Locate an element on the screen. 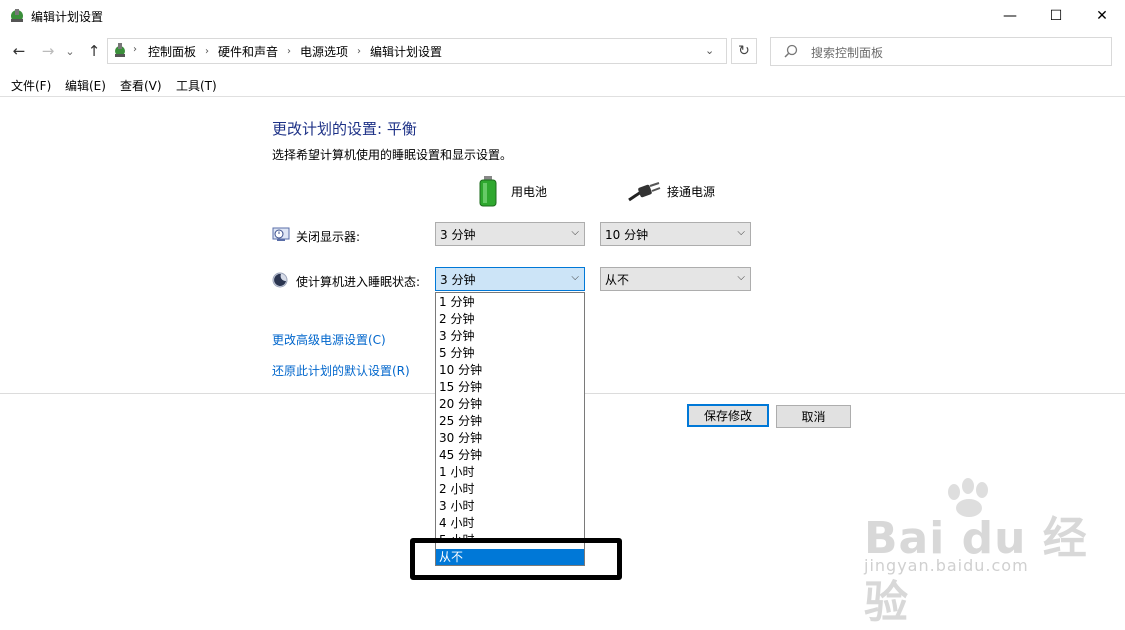  maximize-button: ☐ is located at coordinates (1056, 16).